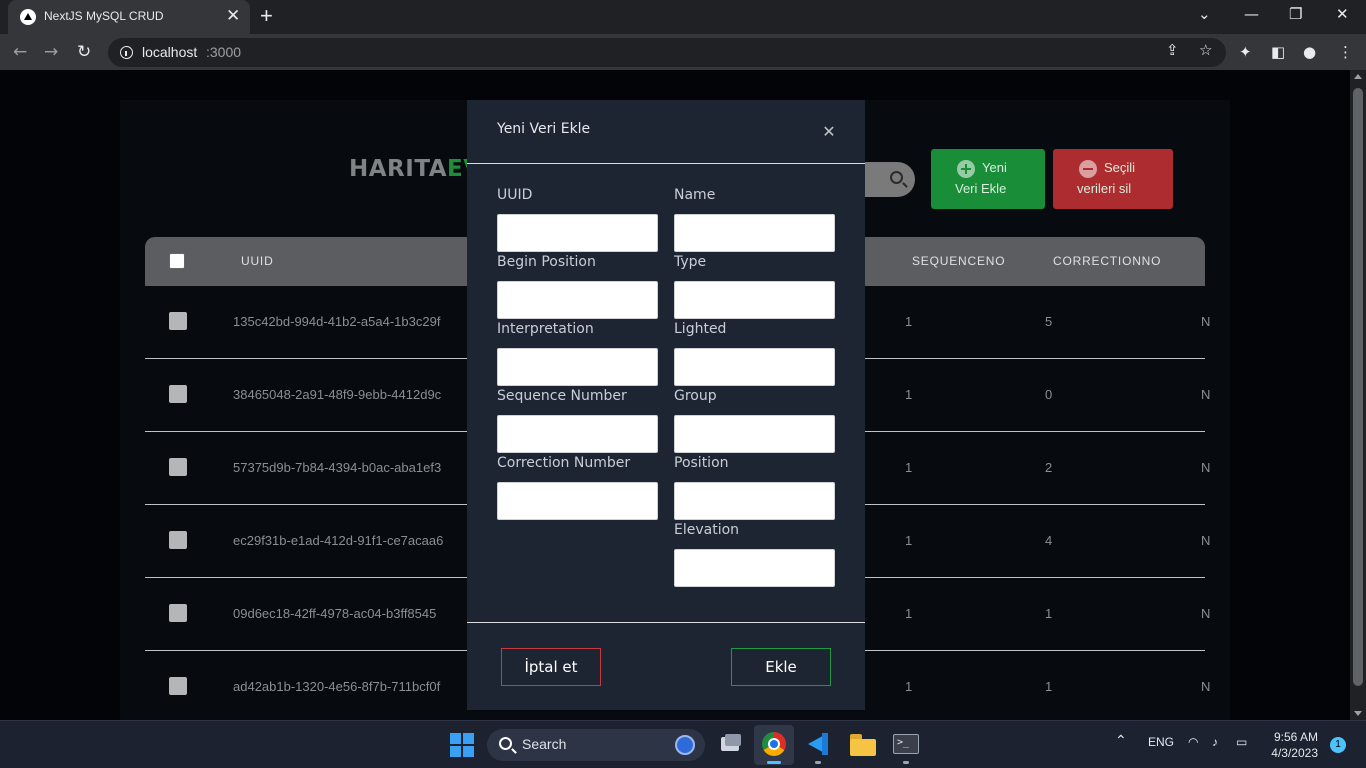  Describe the element at coordinates (337, 686) in the screenshot. I see `row-uuid: ad42ab1b-1320-4e56-8f7b-711bcf0f` at that location.